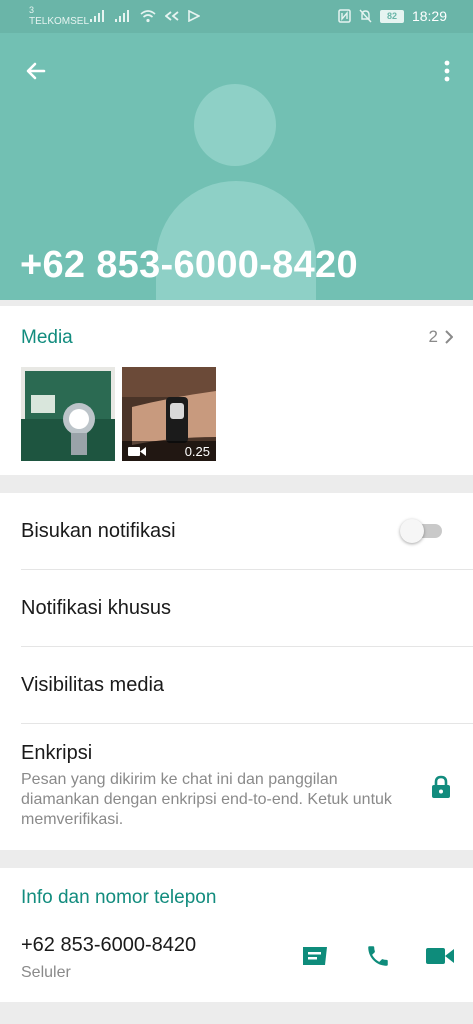  What do you see at coordinates (429, 16) in the screenshot?
I see `clock: 18:29` at bounding box center [429, 16].